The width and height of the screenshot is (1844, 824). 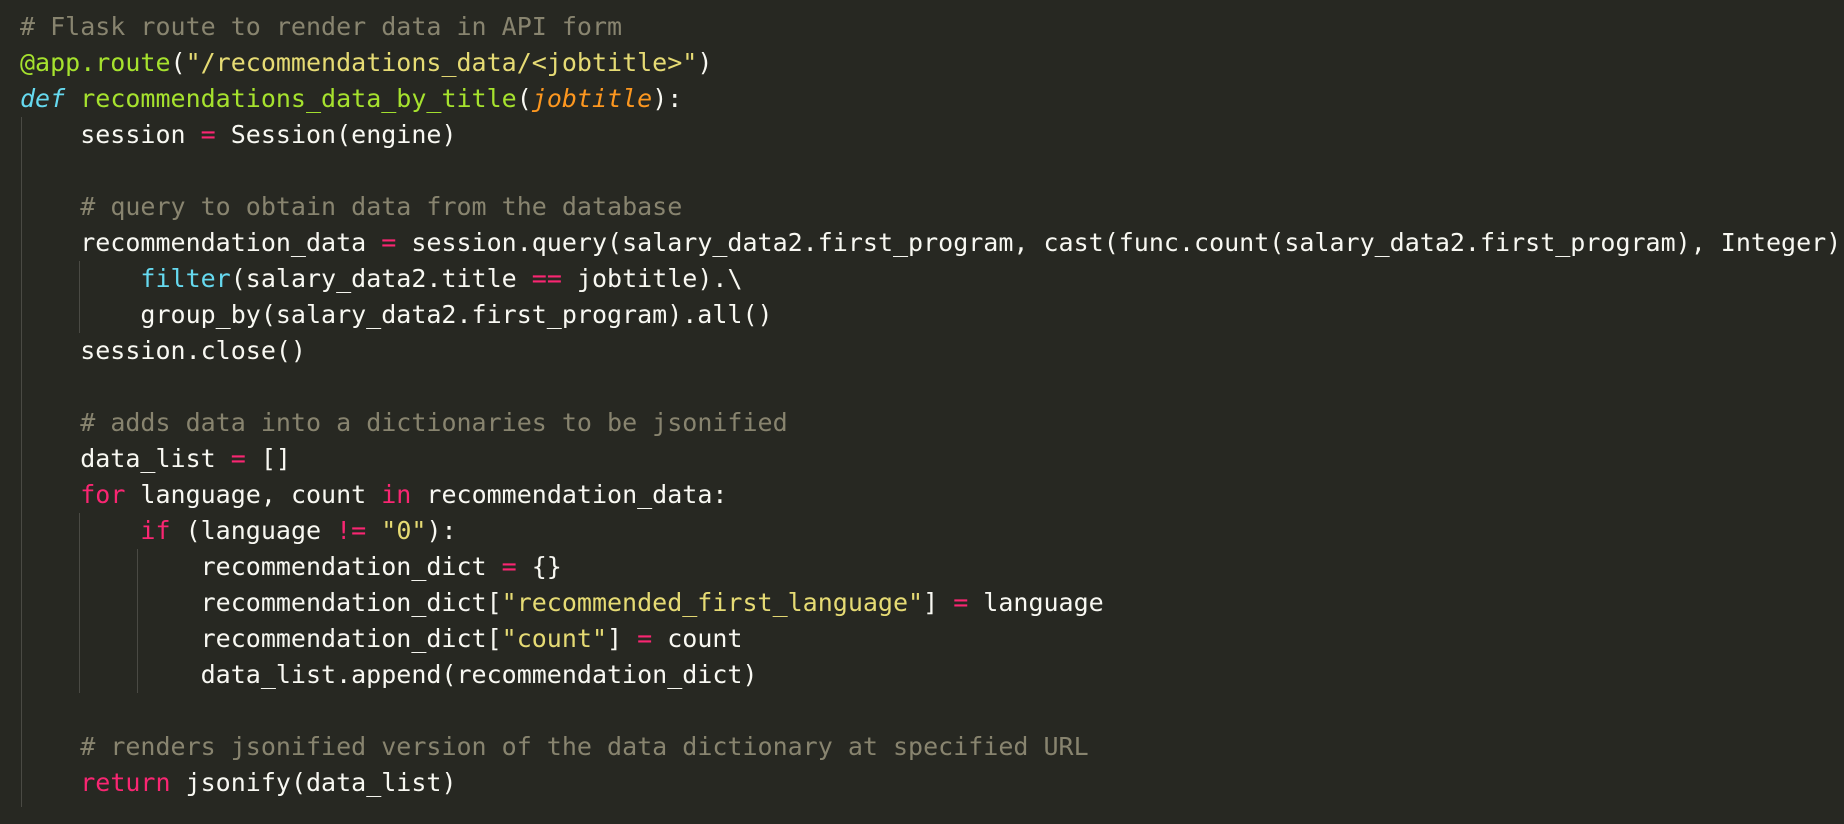 I want to click on code-line: data_list = [], so click(x=155, y=459).